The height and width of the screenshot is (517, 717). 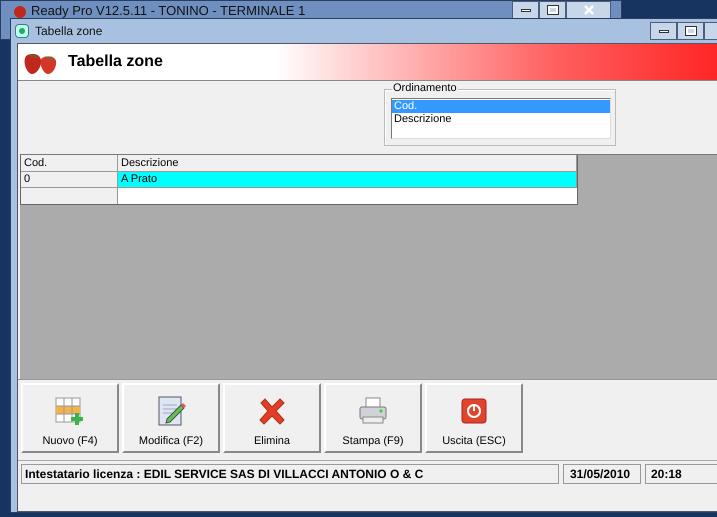 I want to click on strawberry-icon, so click(x=20, y=11).